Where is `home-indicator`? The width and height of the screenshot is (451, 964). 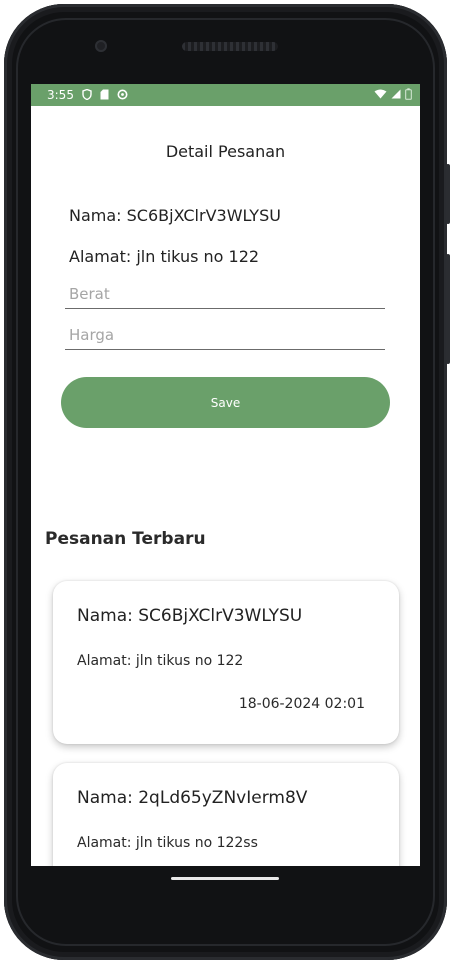
home-indicator is located at coordinates (225, 878).